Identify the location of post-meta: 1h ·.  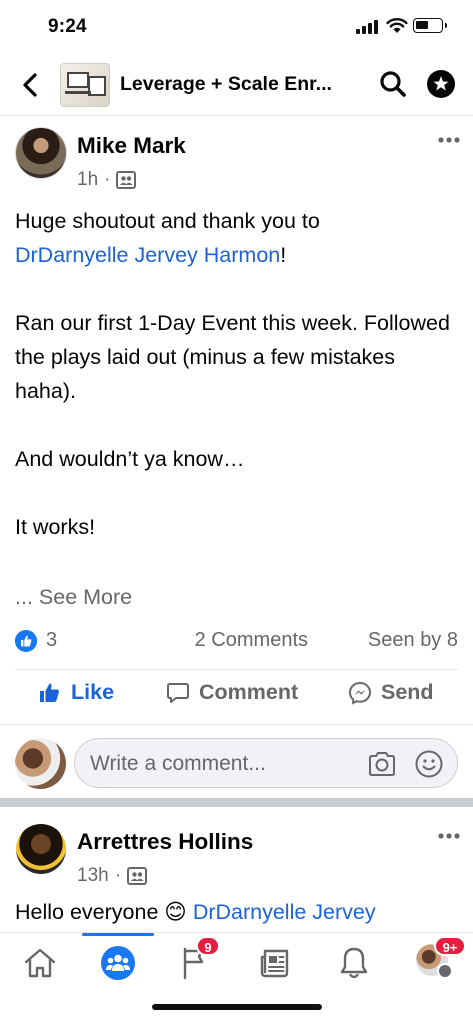
(107, 180).